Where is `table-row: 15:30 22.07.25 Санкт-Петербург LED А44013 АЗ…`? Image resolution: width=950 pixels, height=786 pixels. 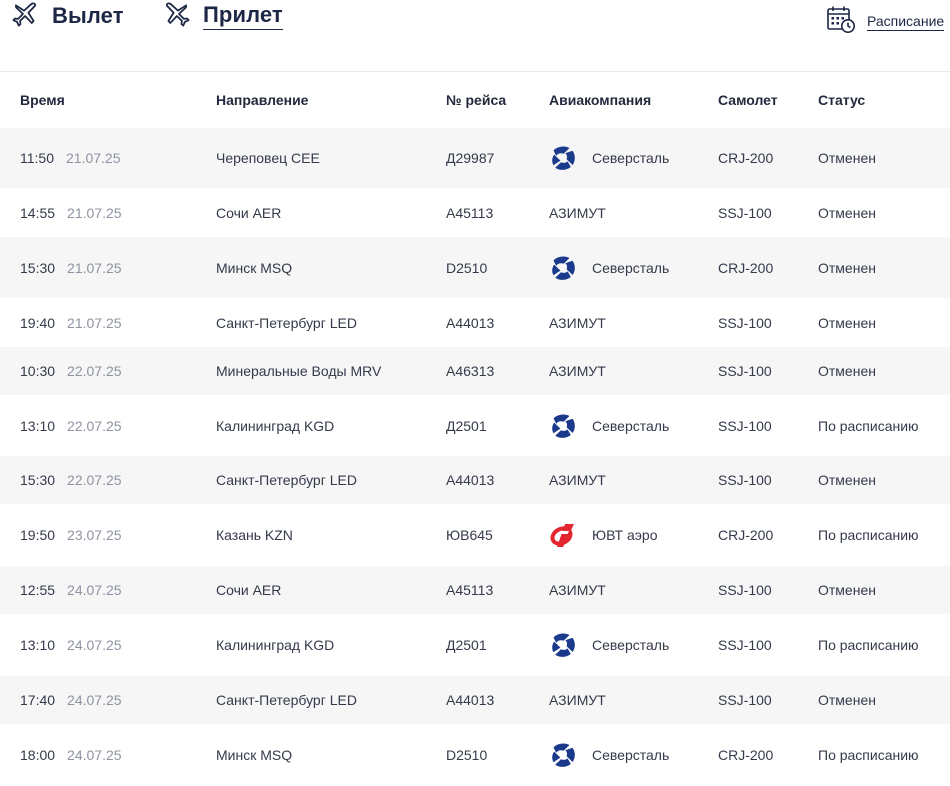 table-row: 15:30 22.07.25 Санкт-Петербург LED А44013 АЗ… is located at coordinates (475, 480).